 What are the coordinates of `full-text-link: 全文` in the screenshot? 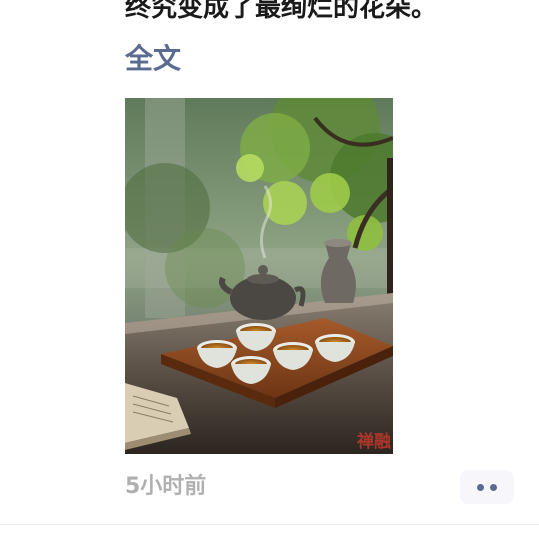 It's located at (153, 59).